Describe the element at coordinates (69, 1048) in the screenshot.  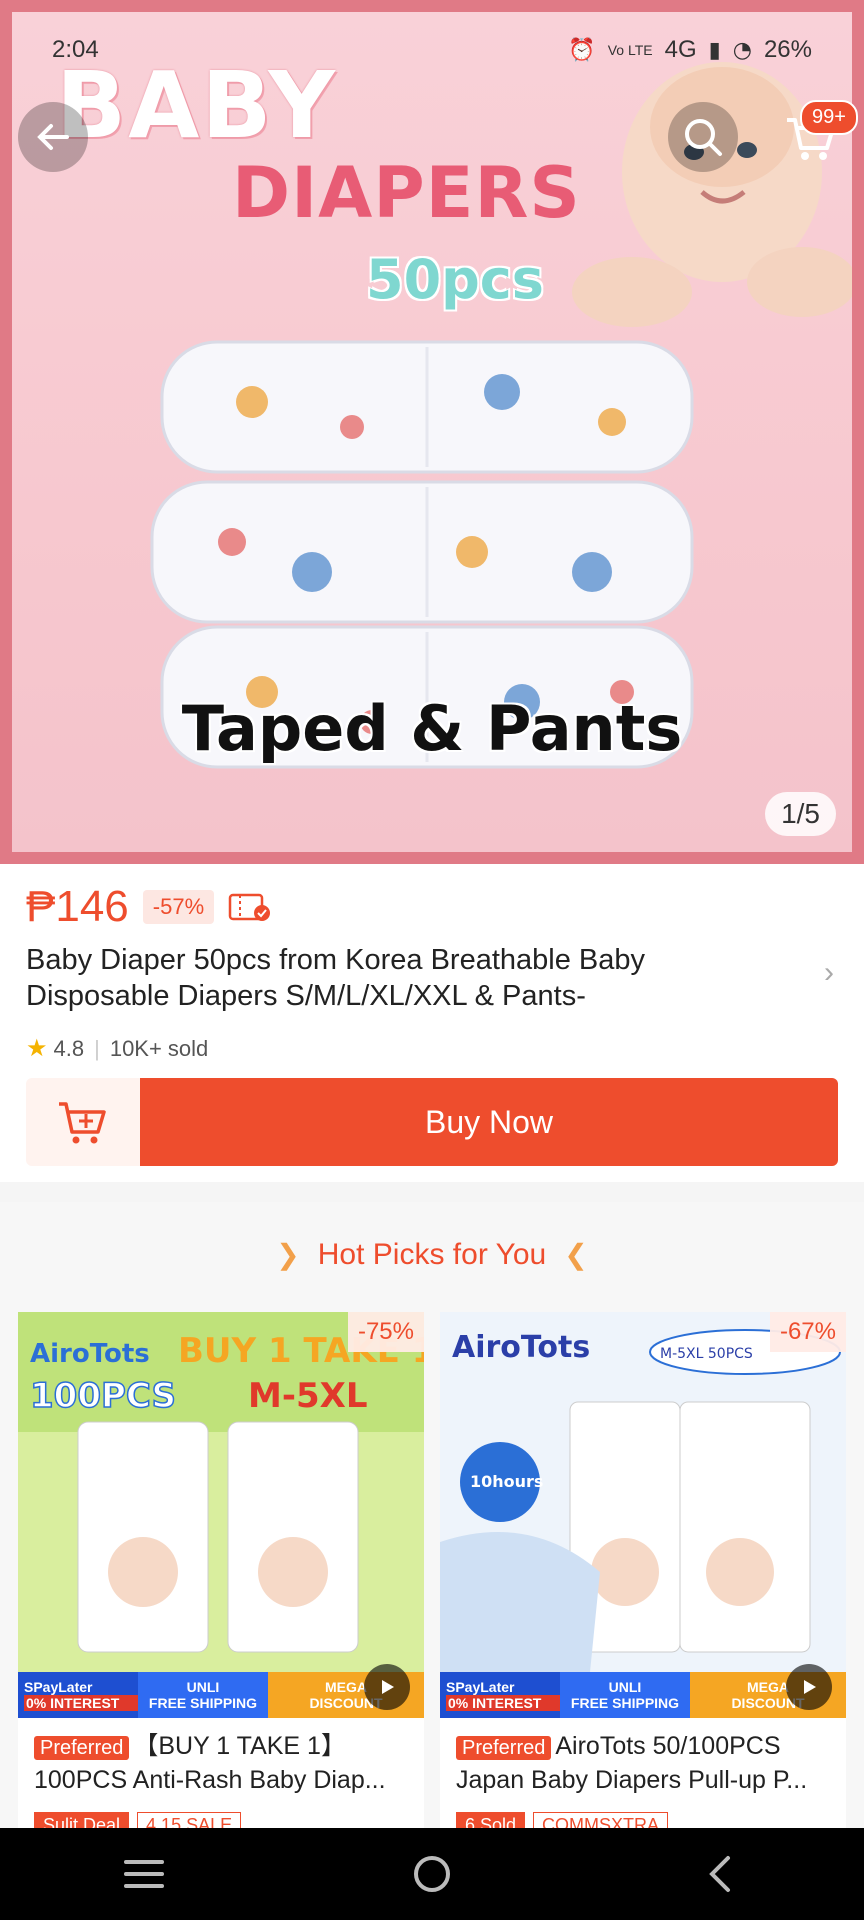
I see `rating-value: 4.8` at that location.